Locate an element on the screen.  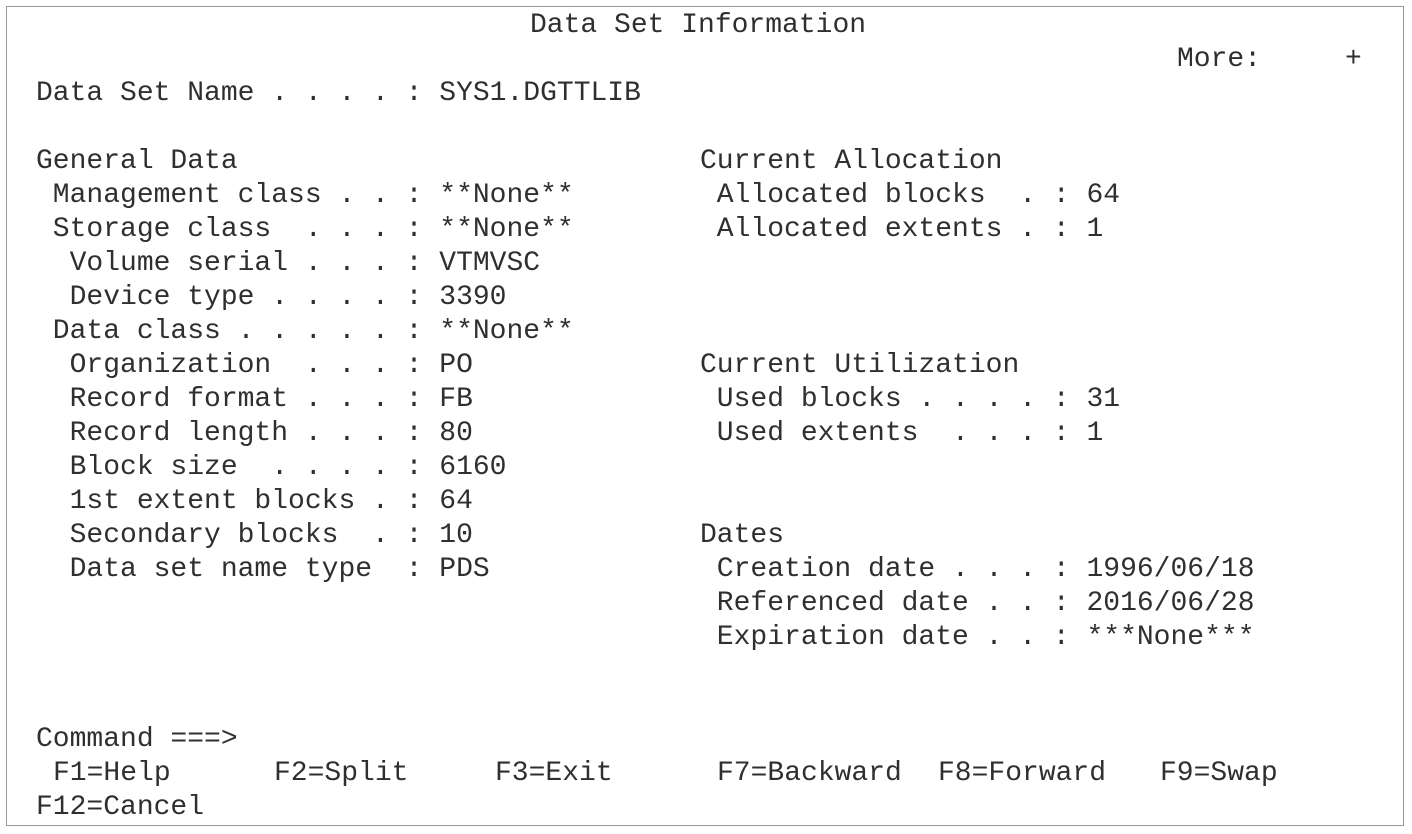
f3-exit-key: F3=Exit is located at coordinates (554, 774).